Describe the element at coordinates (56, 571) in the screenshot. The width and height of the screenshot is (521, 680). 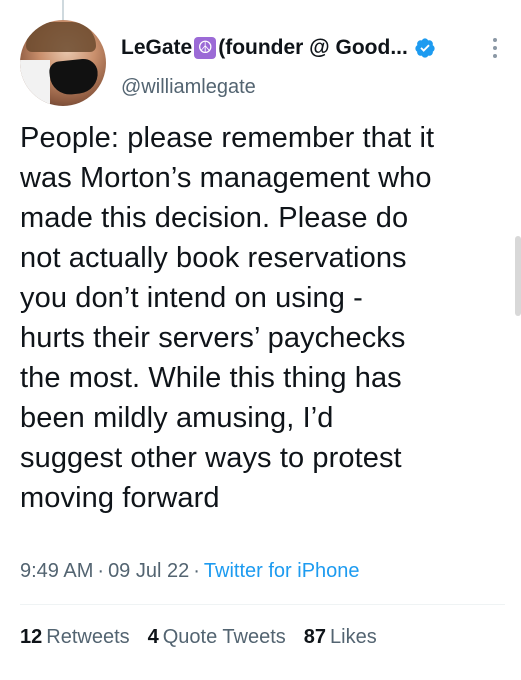
I see `tweet-time: 9:49 AM` at that location.